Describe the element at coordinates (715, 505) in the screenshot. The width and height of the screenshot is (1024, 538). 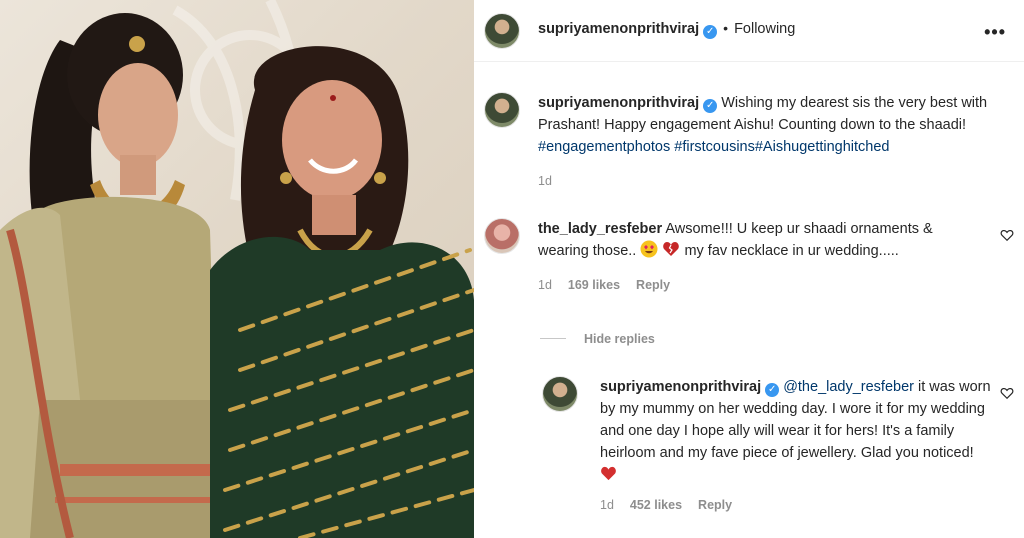
I see `reply-reply-button: Reply` at that location.